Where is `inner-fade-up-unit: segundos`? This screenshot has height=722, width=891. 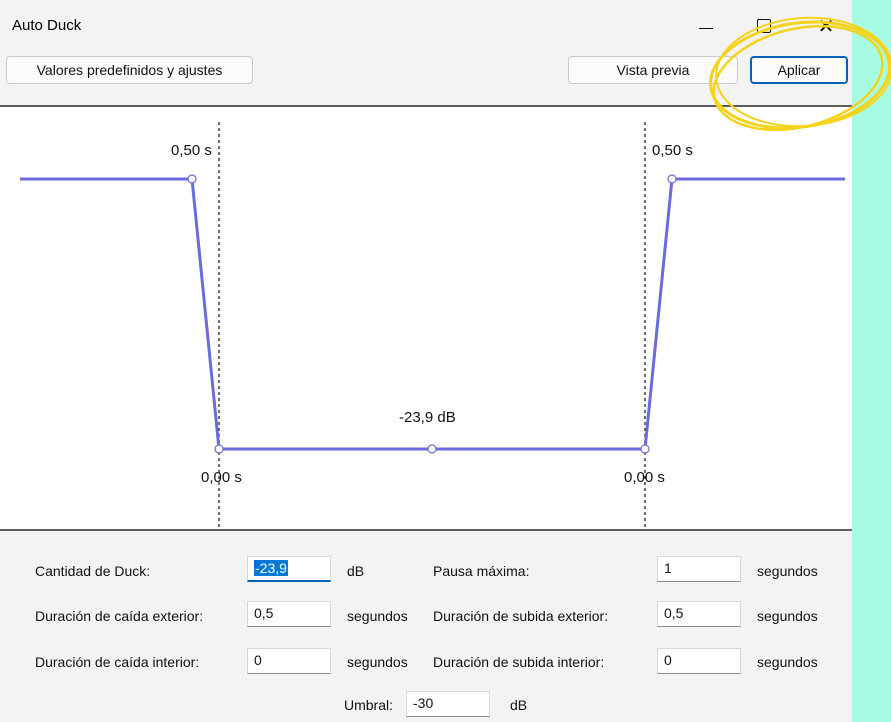
inner-fade-up-unit: segundos is located at coordinates (787, 662).